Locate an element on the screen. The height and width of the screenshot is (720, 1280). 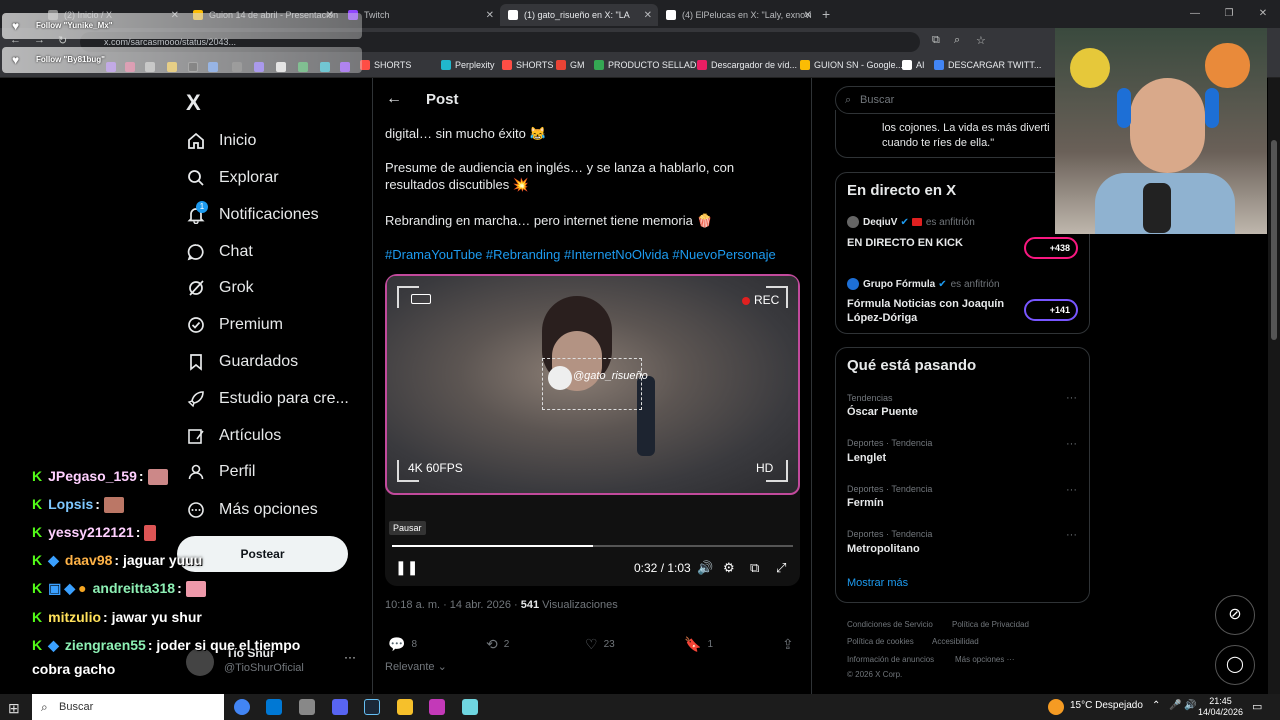
trend-name: Óscar Puente is located at coordinates (882, 412).